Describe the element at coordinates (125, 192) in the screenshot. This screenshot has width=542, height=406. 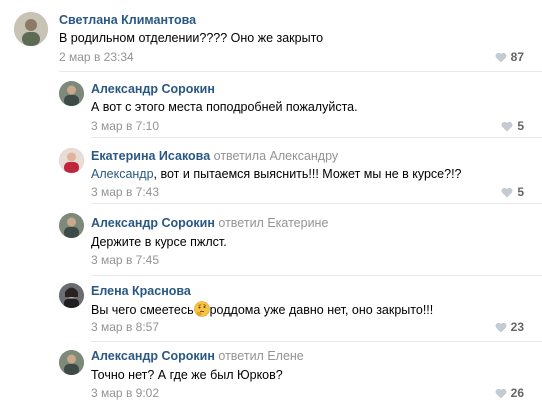
I see `comment-time: 3 мар в 7:43` at that location.